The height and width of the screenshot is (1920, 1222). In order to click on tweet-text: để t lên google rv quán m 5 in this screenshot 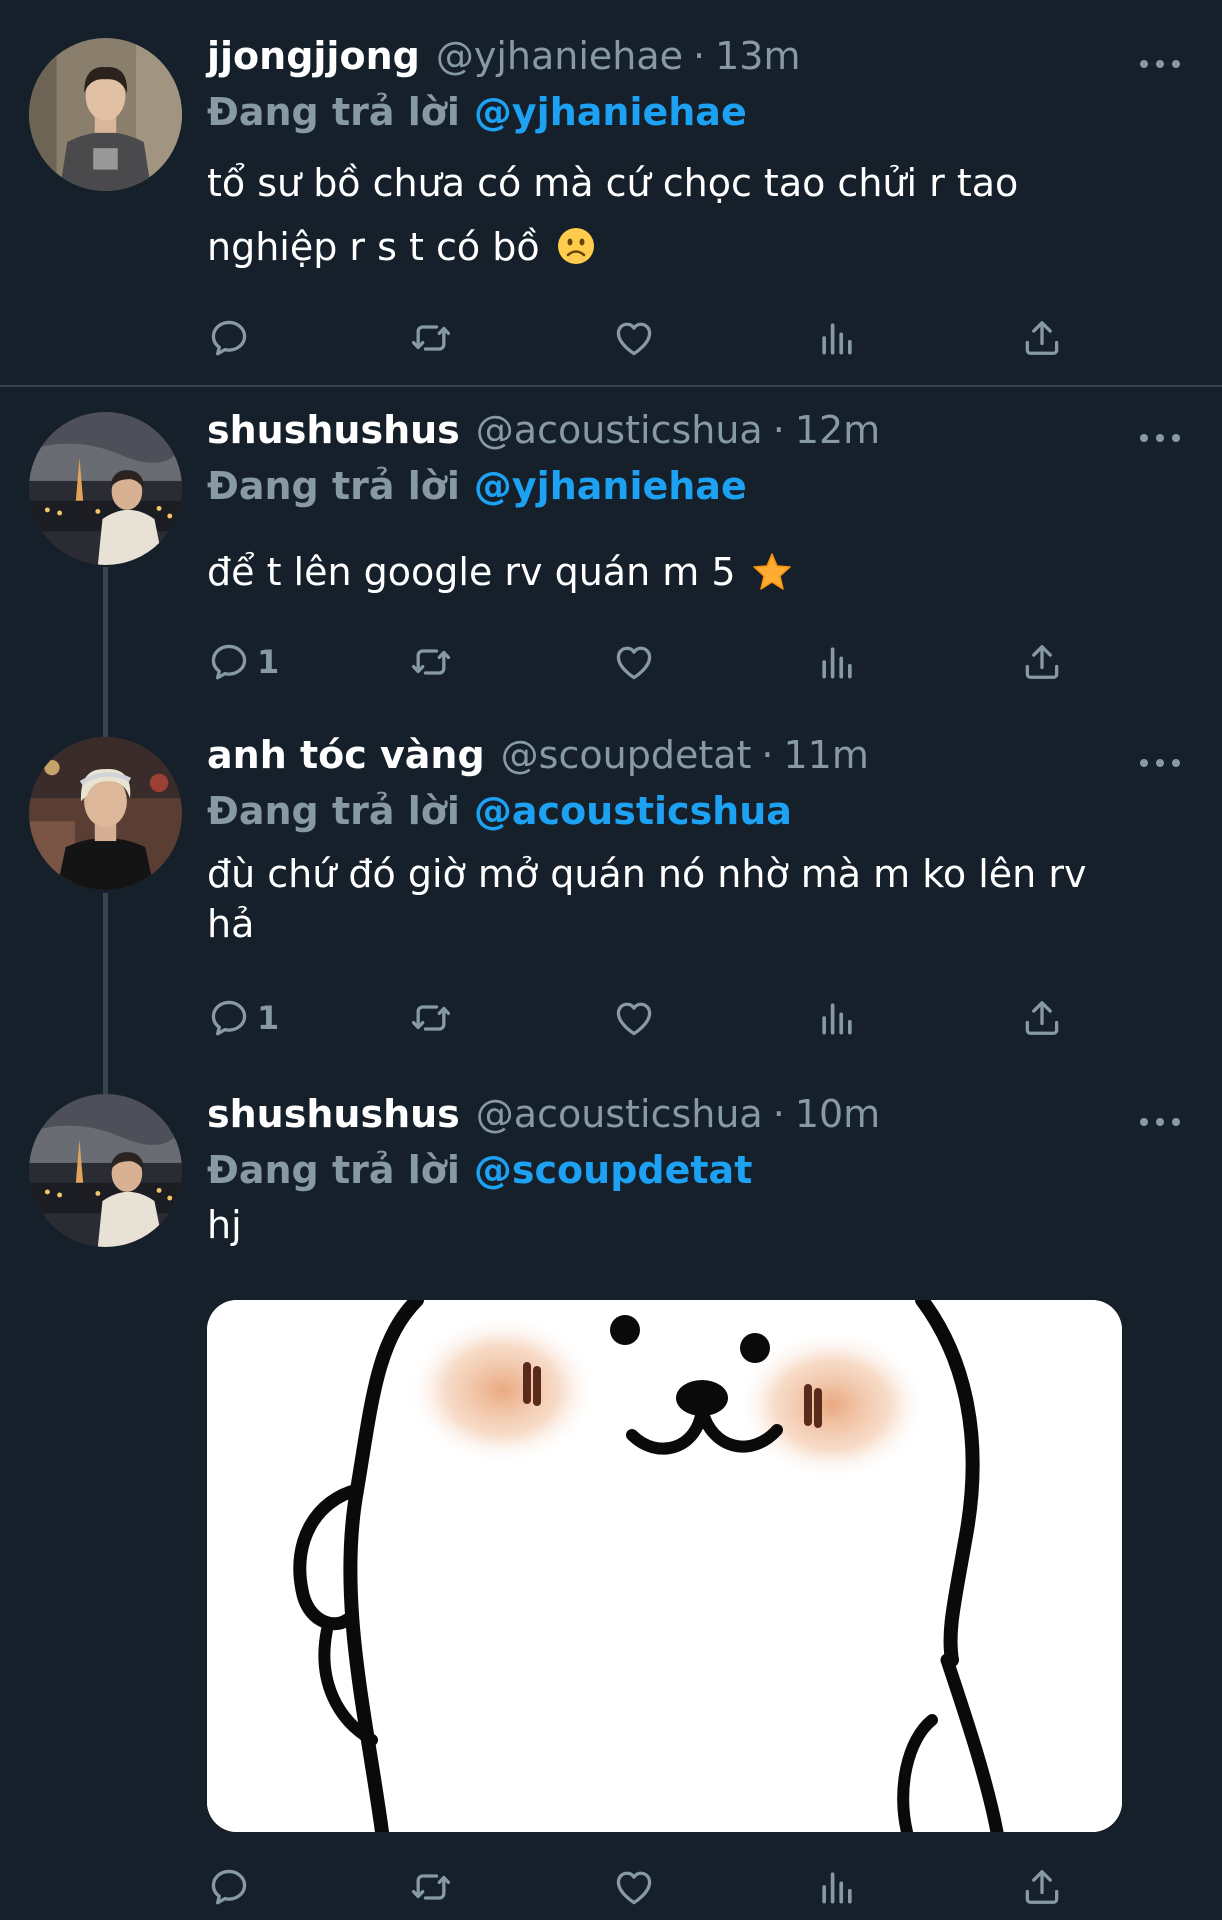, I will do `click(677, 572)`.